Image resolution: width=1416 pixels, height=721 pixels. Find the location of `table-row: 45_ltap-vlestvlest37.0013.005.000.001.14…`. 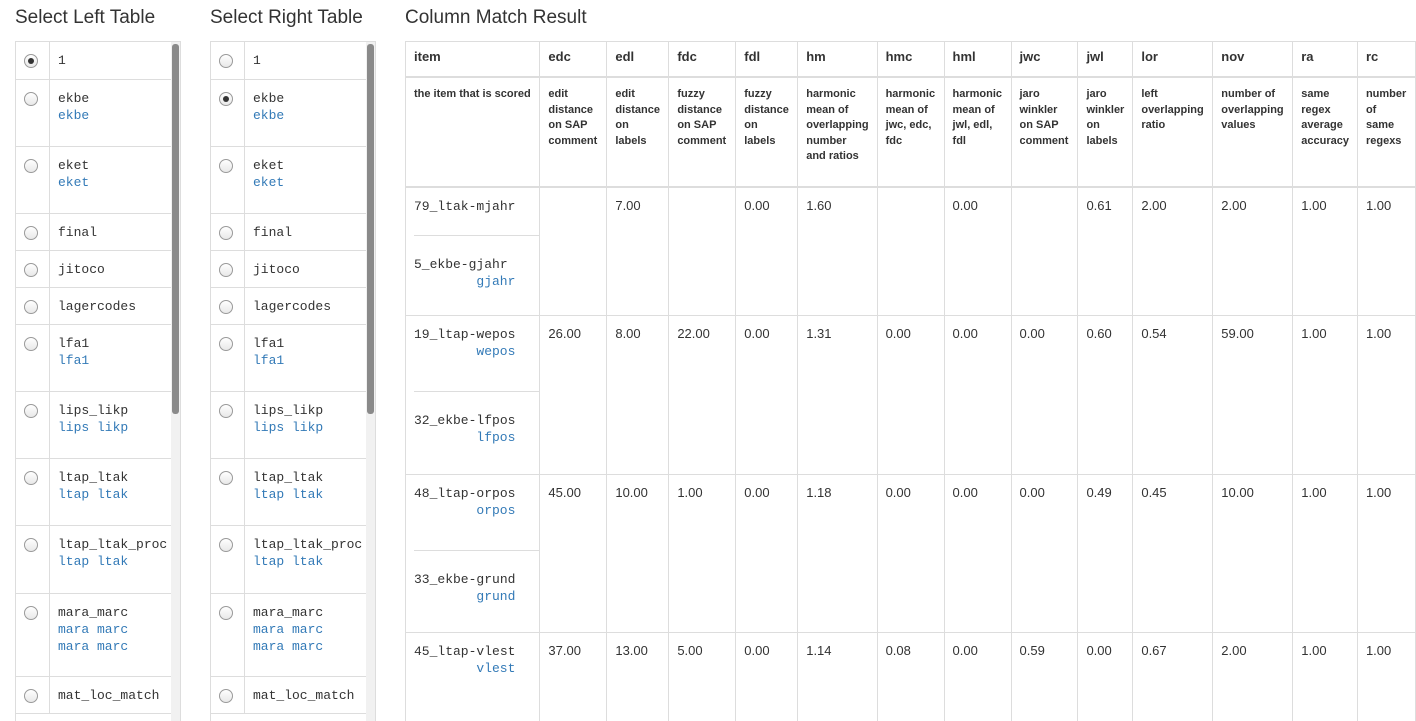

table-row: 45_ltap-vlestvlest37.0013.005.000.001.14… is located at coordinates (911, 676).